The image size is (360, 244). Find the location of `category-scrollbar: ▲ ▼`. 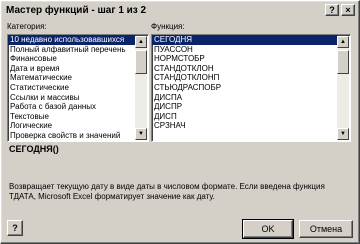

category-scrollbar: ▲ ▼ is located at coordinates (141, 88).